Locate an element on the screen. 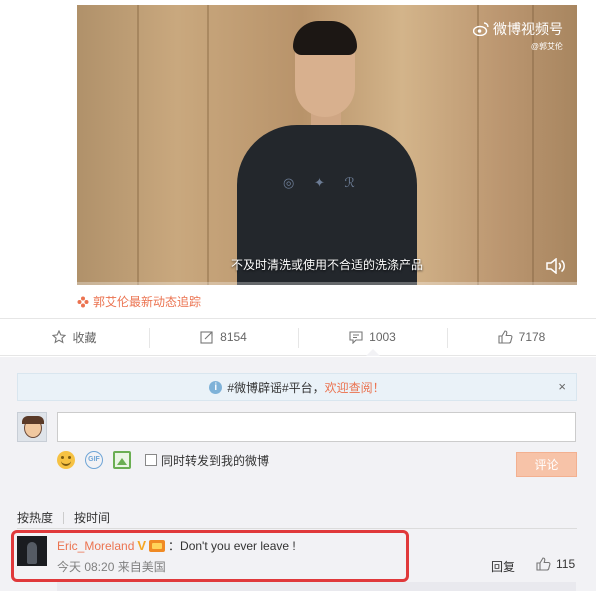 The image size is (596, 591). composer-toolbar: GIF 同时转发到我的微博 is located at coordinates (163, 460).